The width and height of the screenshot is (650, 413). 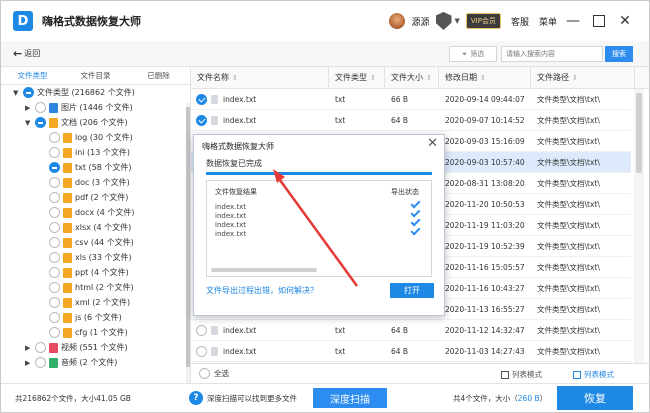 What do you see at coordinates (262, 290) in the screenshot?
I see `export-help-link: 文件导出过程出错，如何解决？` at bounding box center [262, 290].